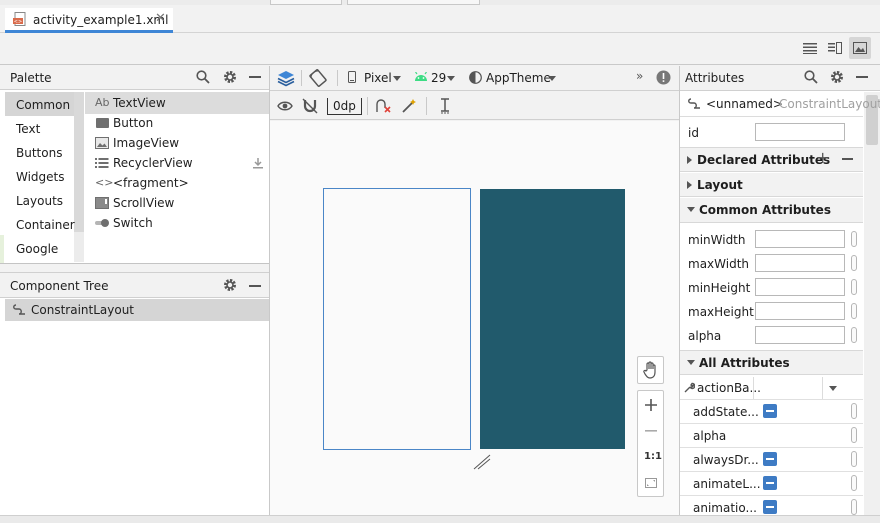 The height and width of the screenshot is (523, 880). I want to click on infer-constraints-icon, so click(409, 106).